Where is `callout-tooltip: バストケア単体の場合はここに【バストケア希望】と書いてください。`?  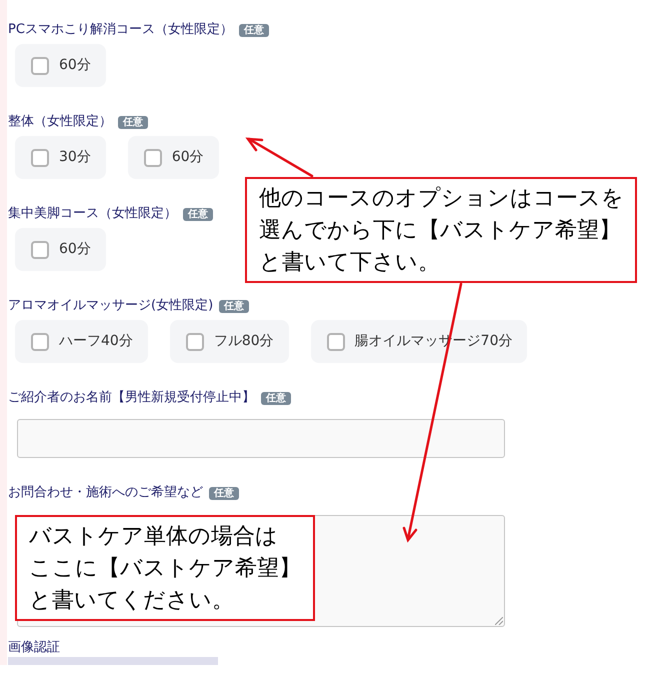 callout-tooltip: バストケア単体の場合はここに【バストケア希望】と書いてください。 is located at coordinates (165, 568).